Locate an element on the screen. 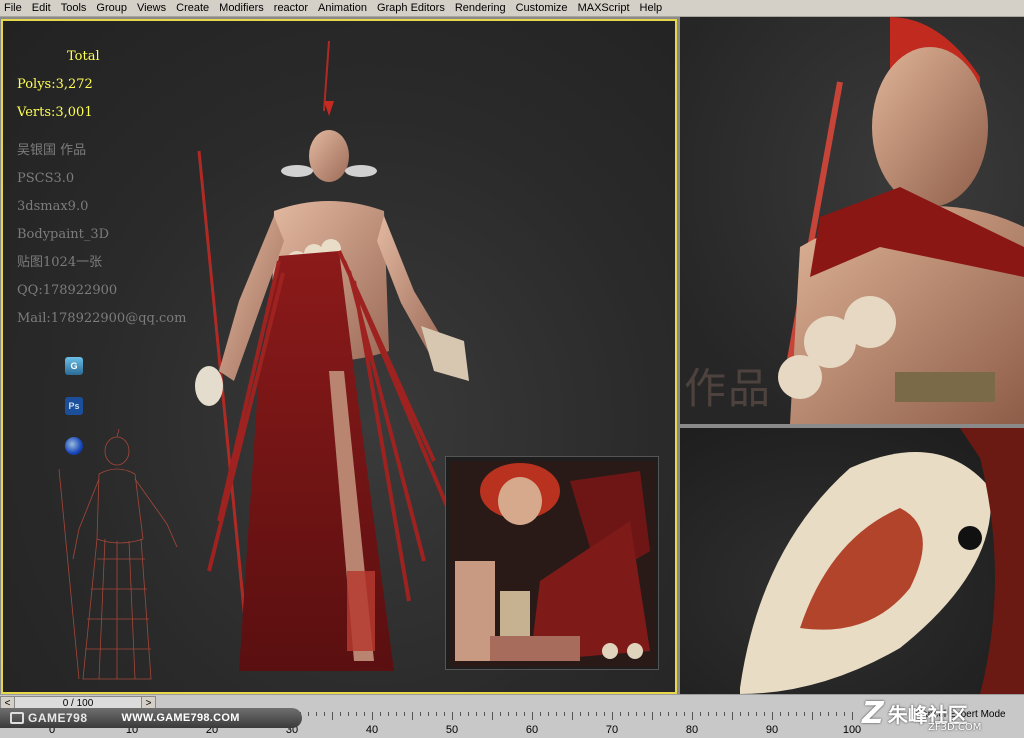 Image resolution: width=1024 pixels, height=738 pixels. credit-line: 吴银国 作品 is located at coordinates (52, 150).